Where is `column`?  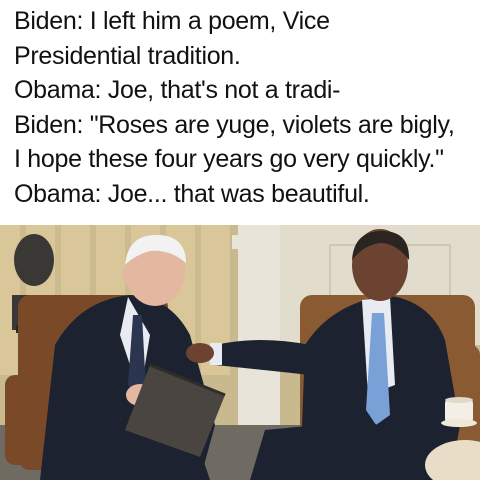
column is located at coordinates (259, 325).